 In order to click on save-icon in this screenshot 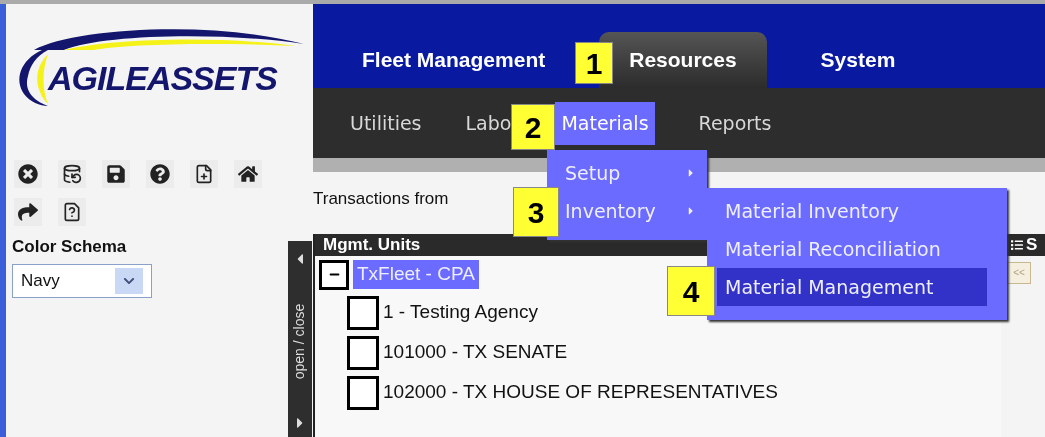, I will do `click(116, 174)`.